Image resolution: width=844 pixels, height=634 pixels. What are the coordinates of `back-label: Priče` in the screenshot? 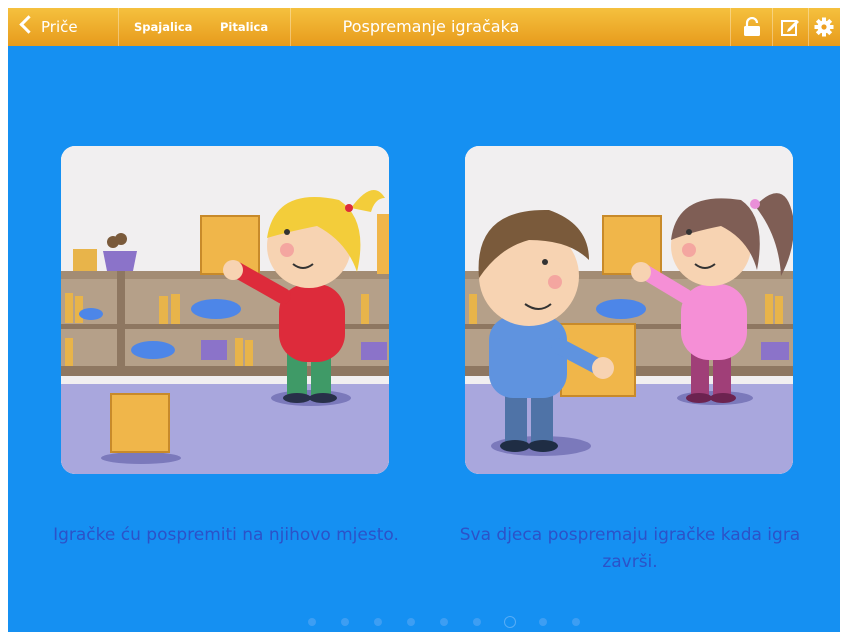 It's located at (59, 27).